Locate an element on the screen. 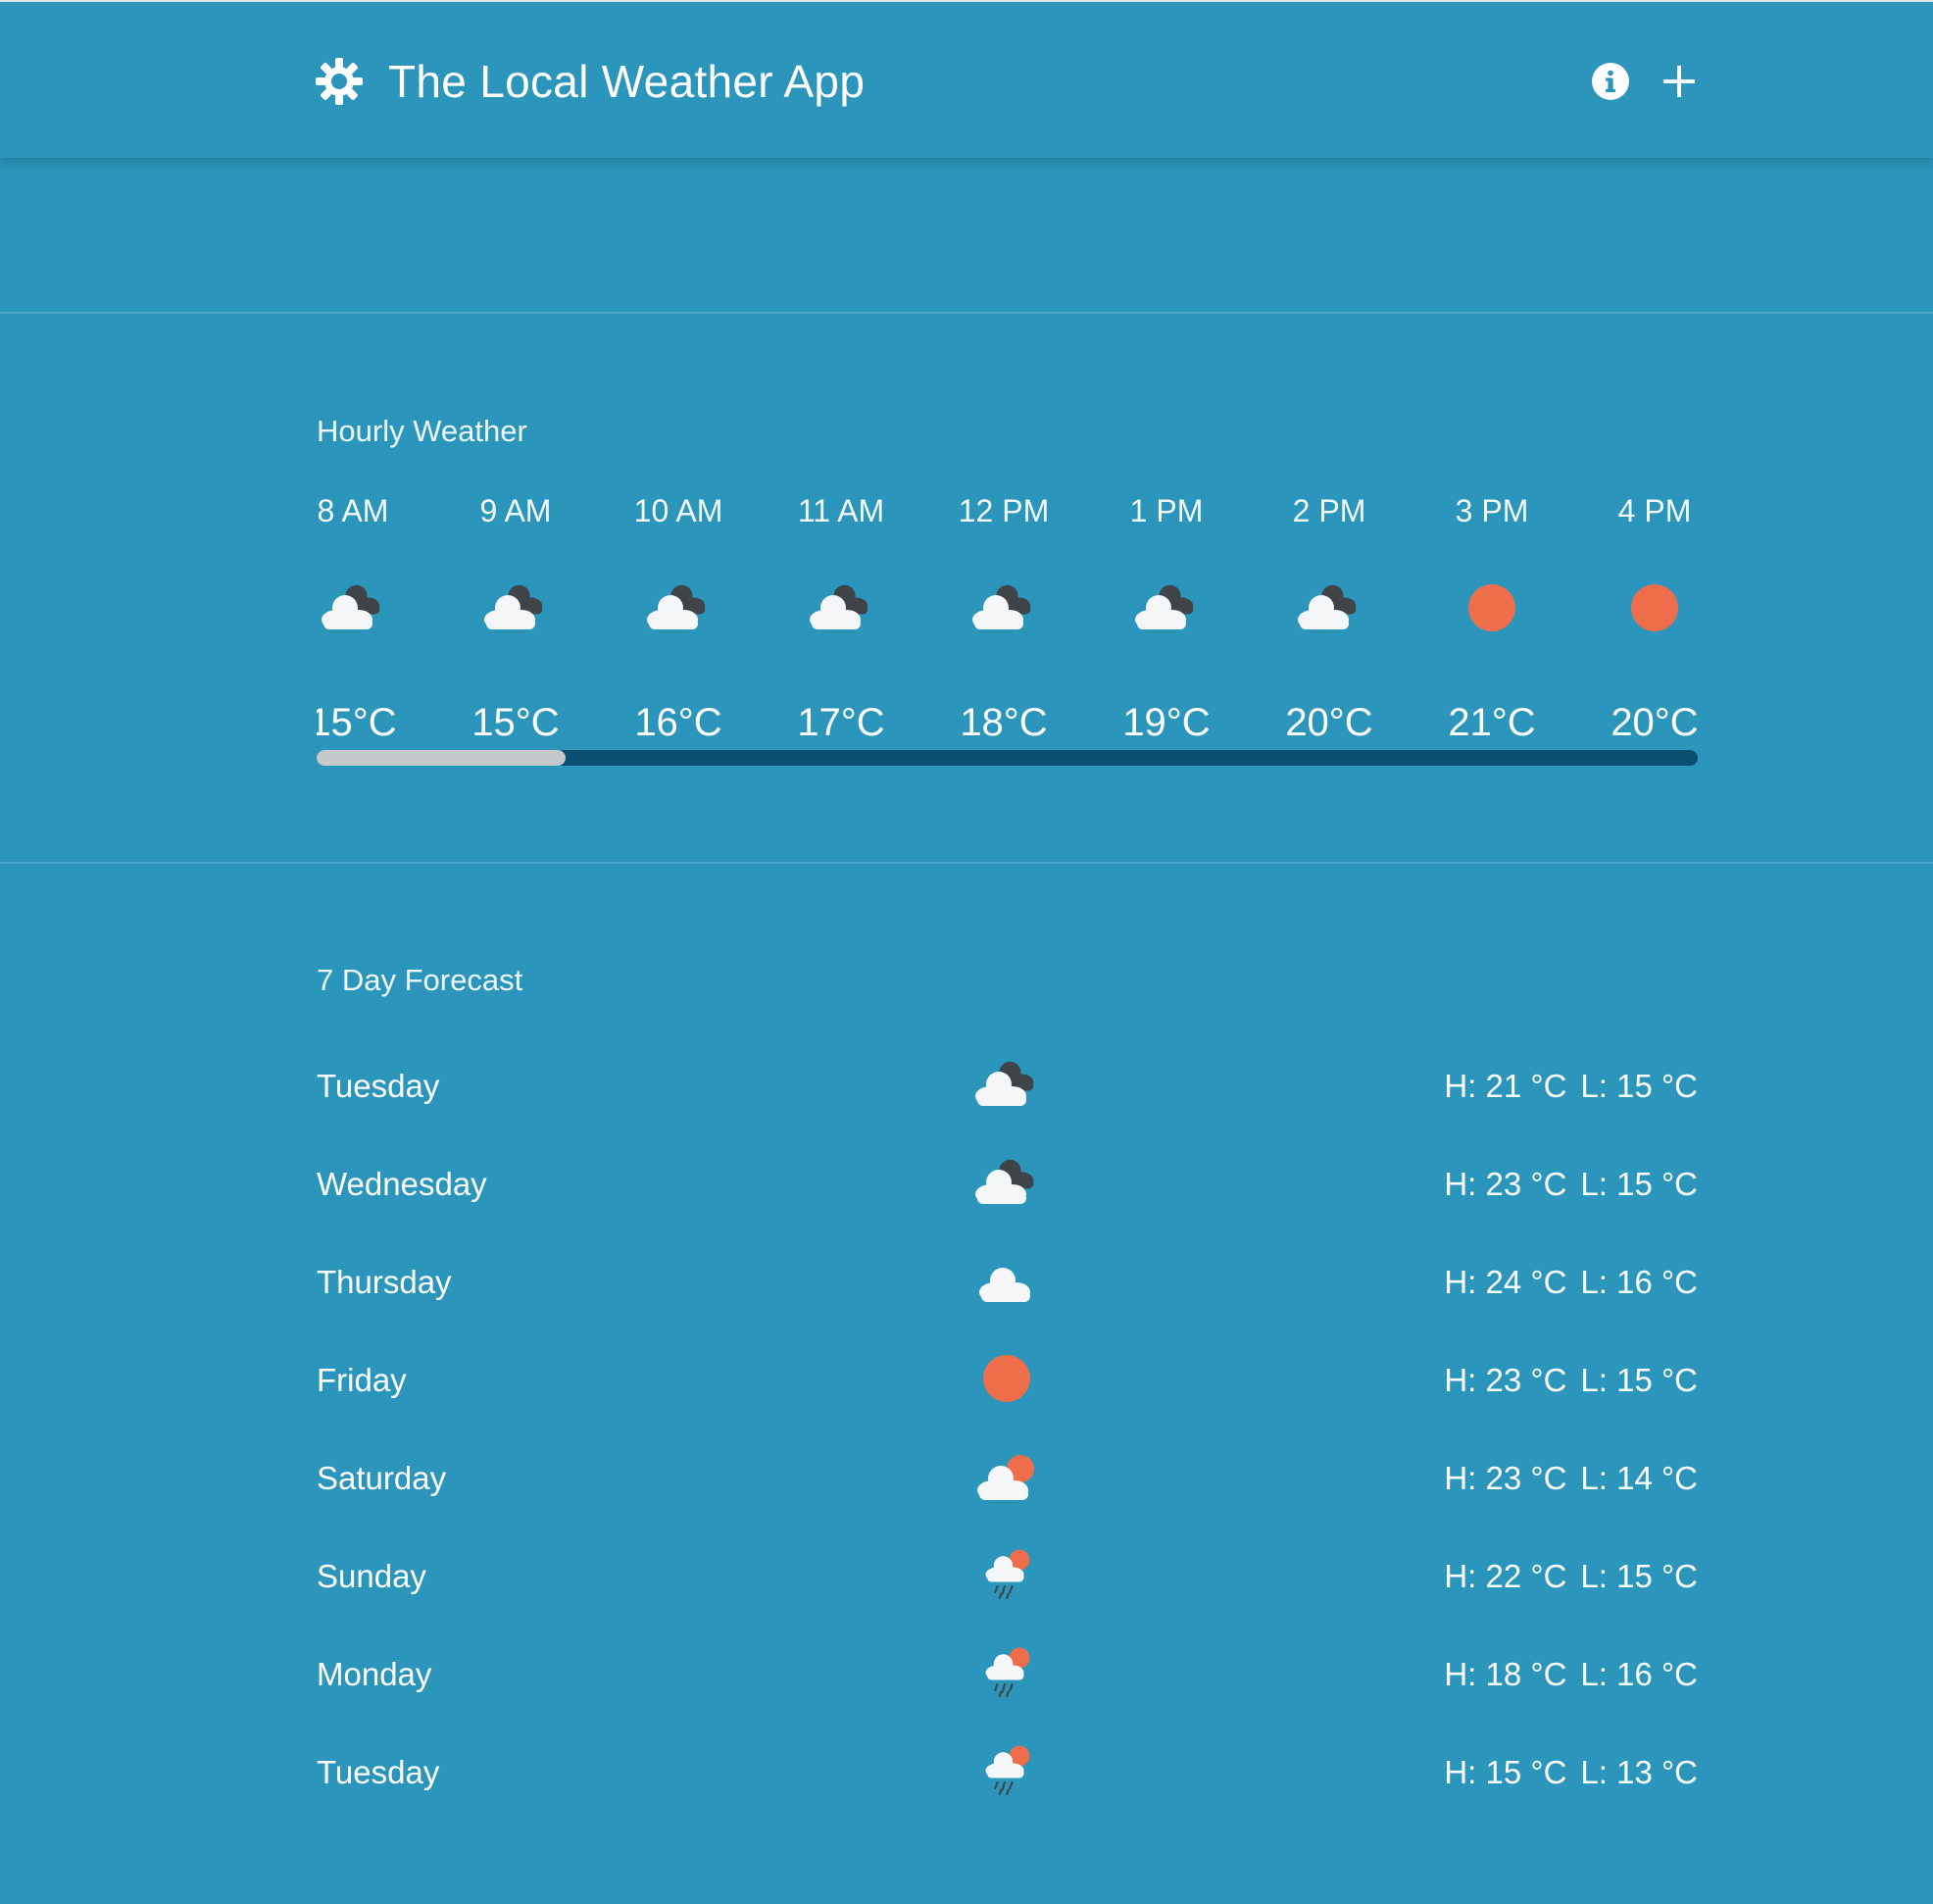  forecast-row: Tuesday H: 21 °C L: 15 °C is located at coordinates (1008, 1084).